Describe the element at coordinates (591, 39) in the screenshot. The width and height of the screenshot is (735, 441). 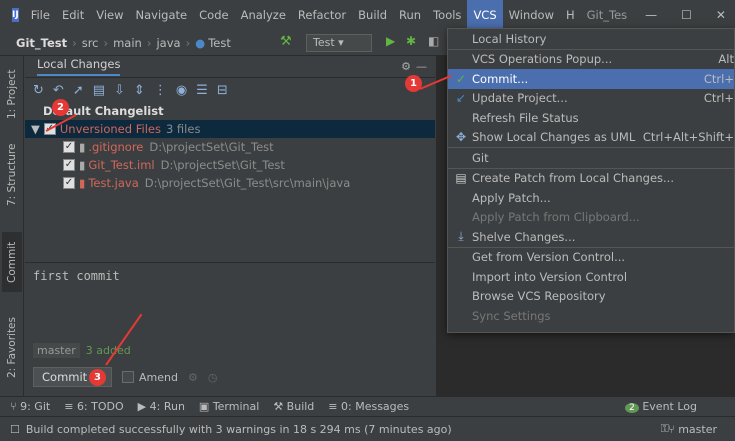
I see `vcs-menu-item-local-history: Local History` at that location.